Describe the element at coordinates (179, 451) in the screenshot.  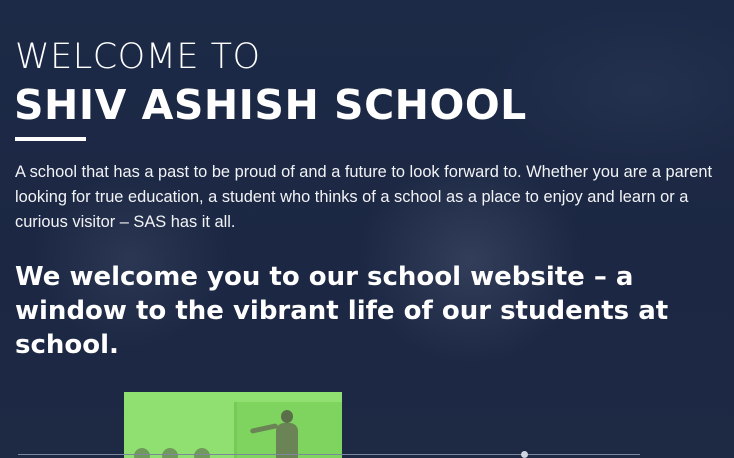
I see `students-figure` at that location.